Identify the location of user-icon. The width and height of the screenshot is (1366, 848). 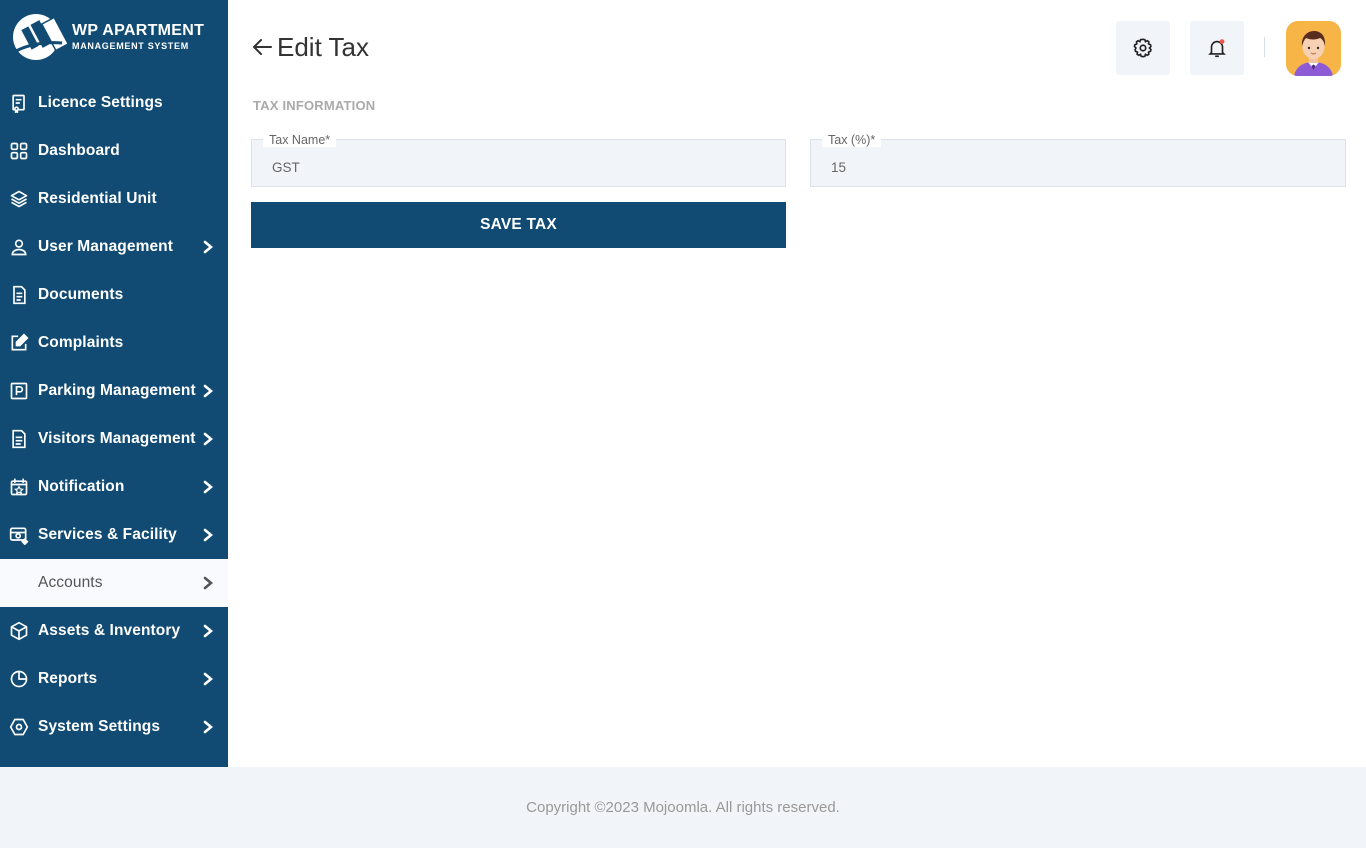
(19, 247).